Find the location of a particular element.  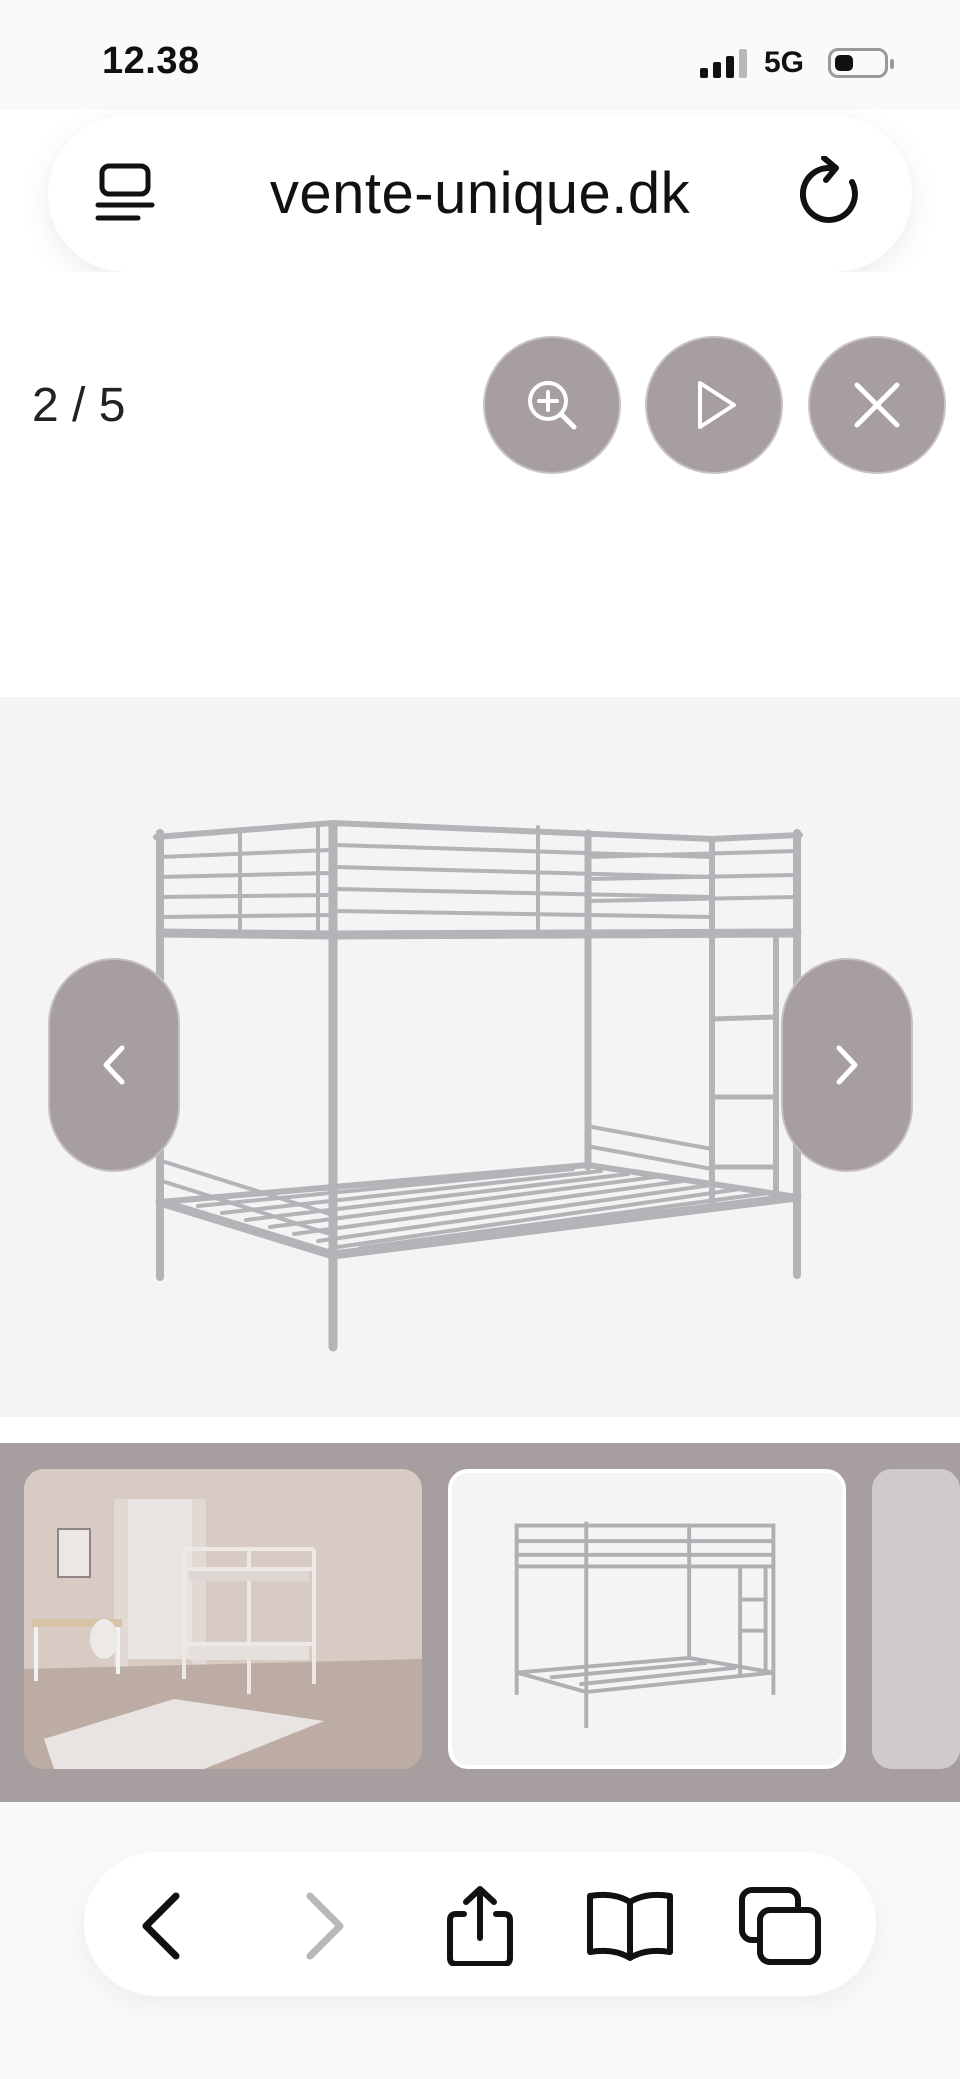

previous-image-button is located at coordinates (114, 1065).